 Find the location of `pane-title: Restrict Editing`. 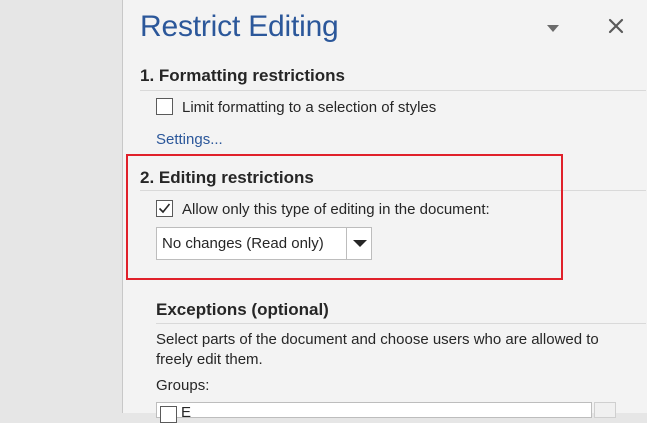

pane-title: Restrict Editing is located at coordinates (239, 26).